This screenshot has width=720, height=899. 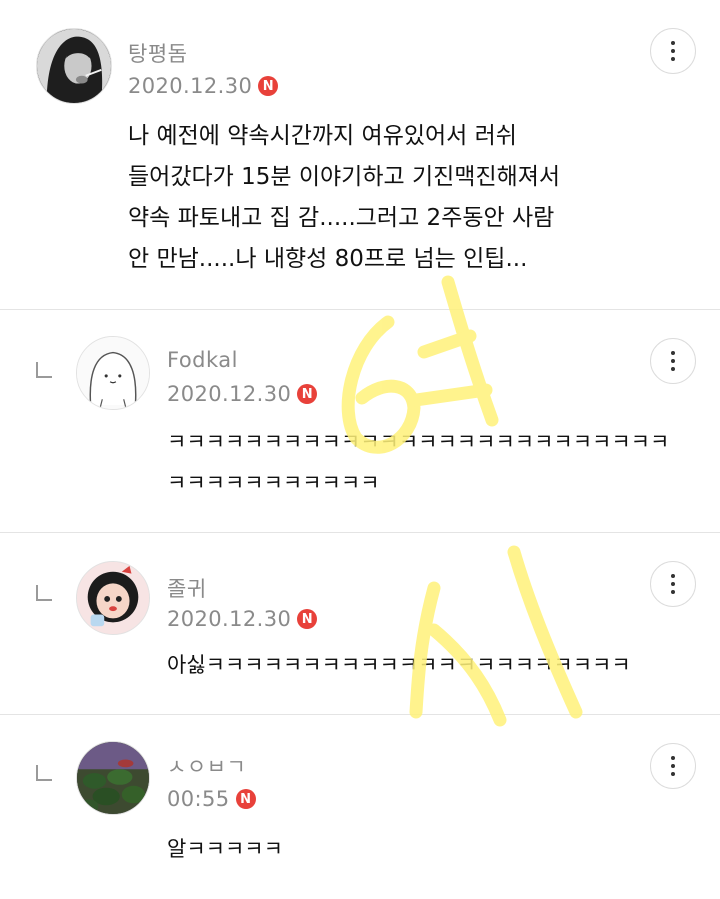 I want to click on author-name: 졸귀, so click(x=187, y=588).